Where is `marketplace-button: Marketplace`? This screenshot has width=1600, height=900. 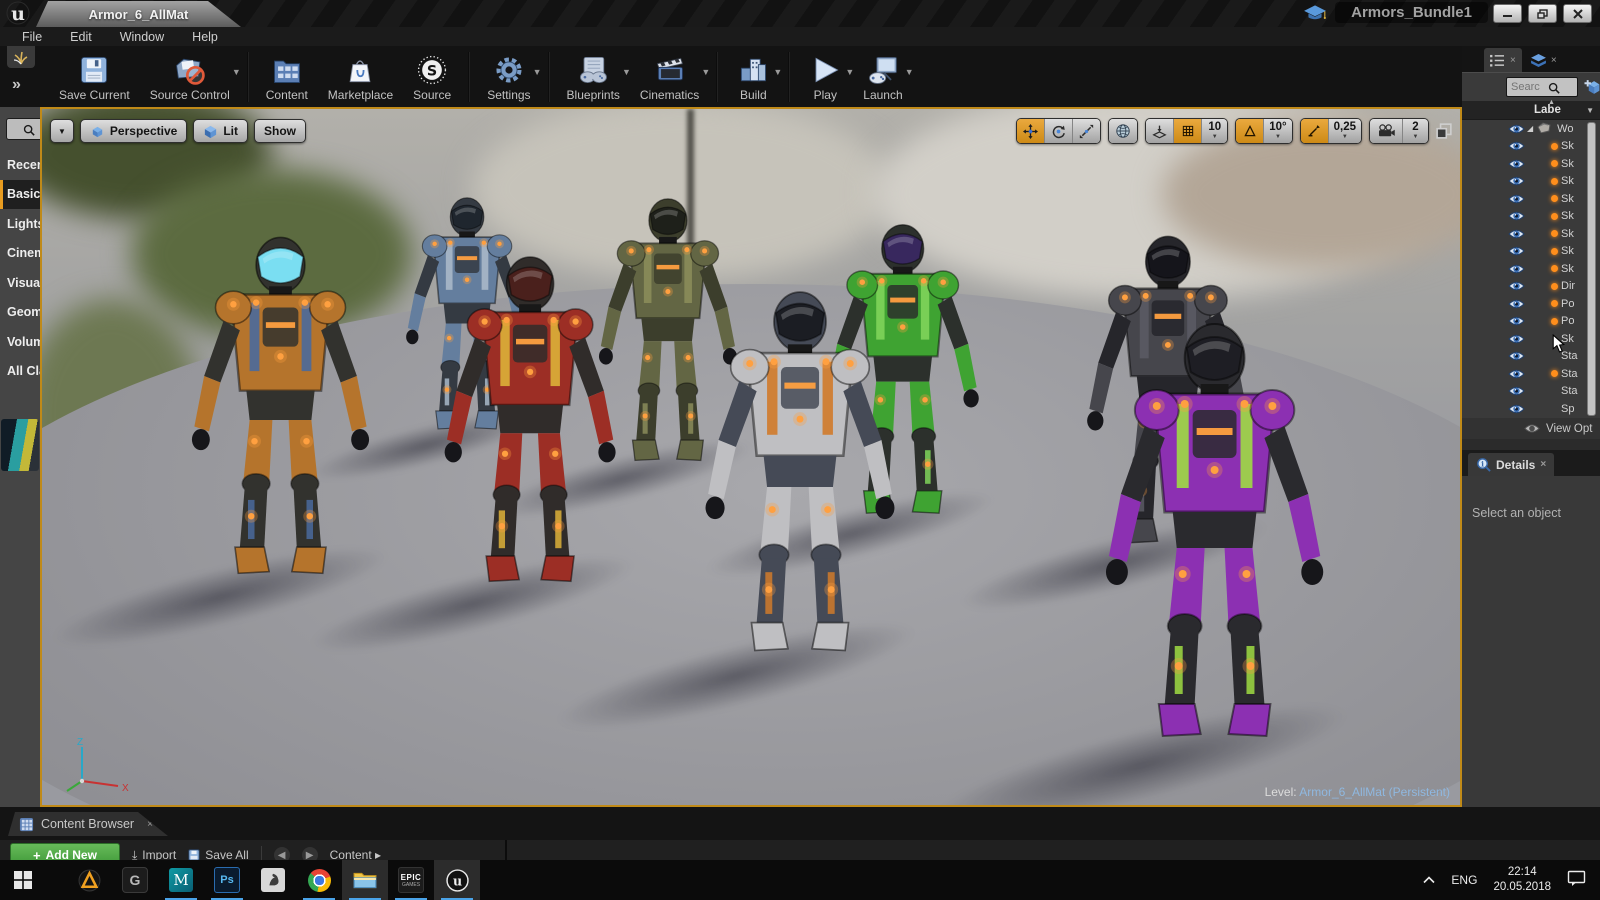 marketplace-button: Marketplace is located at coordinates (360, 77).